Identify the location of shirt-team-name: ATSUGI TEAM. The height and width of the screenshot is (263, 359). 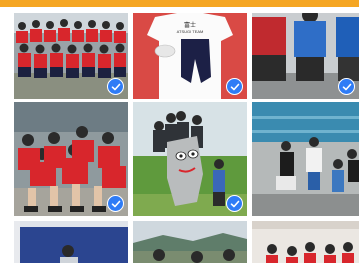
(190, 31).